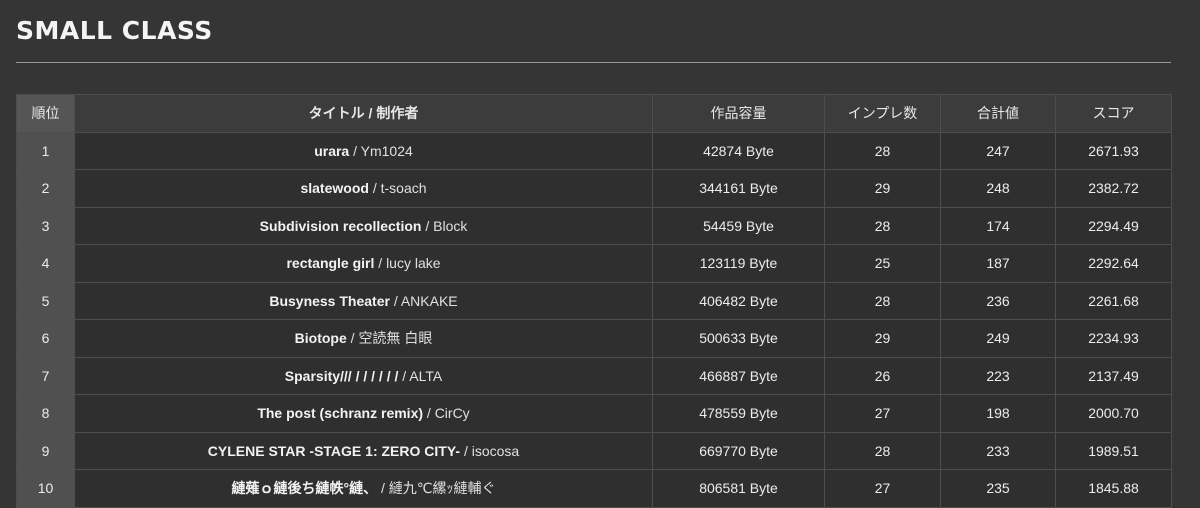 This screenshot has width=1200, height=508. What do you see at coordinates (45, 450) in the screenshot?
I see `rank-cell: 9` at bounding box center [45, 450].